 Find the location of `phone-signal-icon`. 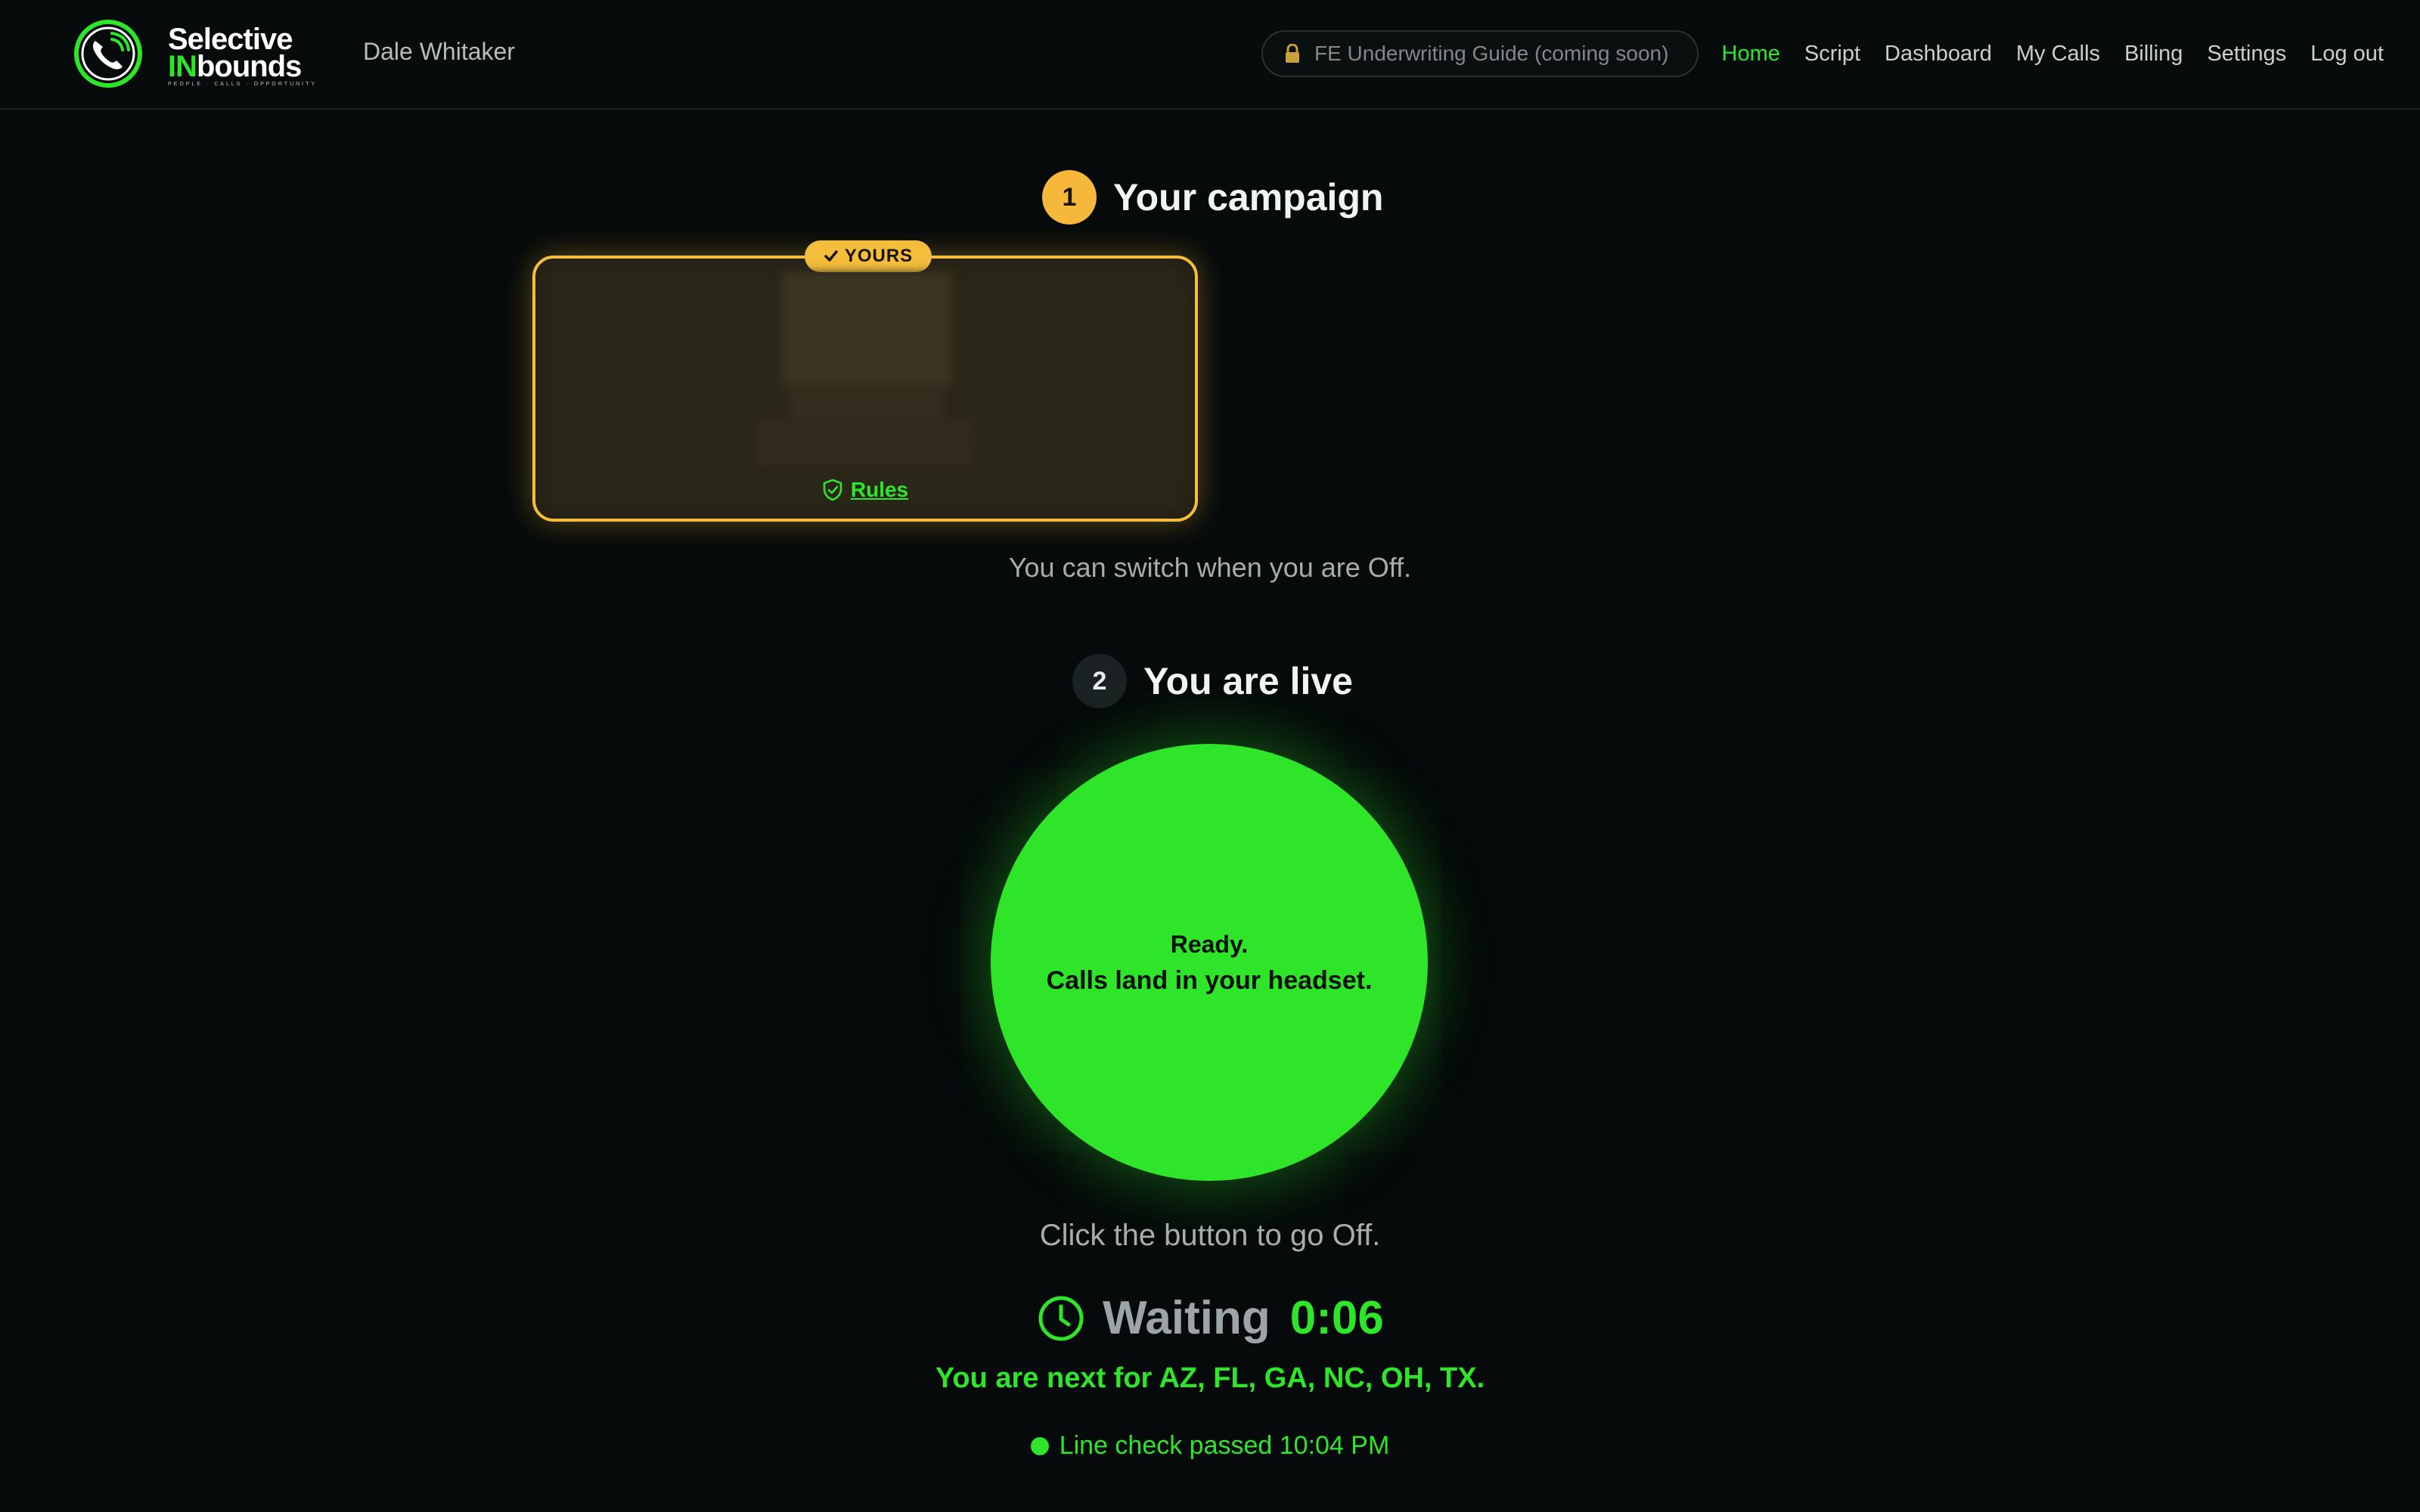

phone-signal-icon is located at coordinates (109, 54).